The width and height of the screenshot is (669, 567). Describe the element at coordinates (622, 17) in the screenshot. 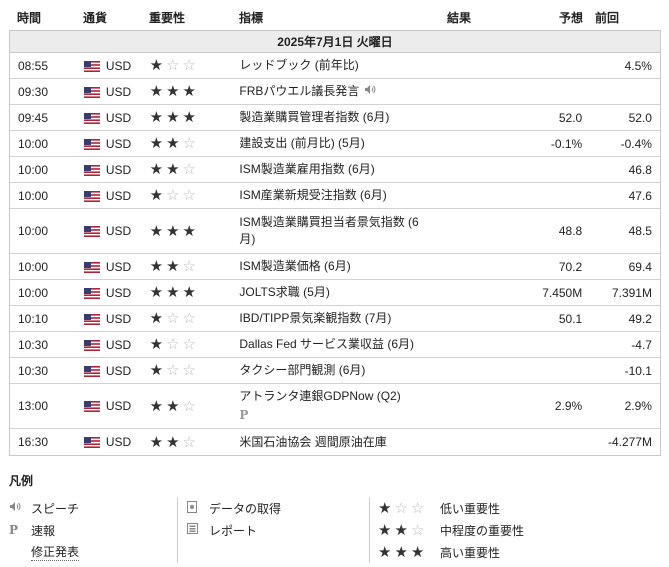

I see `header-previous: 前回` at that location.